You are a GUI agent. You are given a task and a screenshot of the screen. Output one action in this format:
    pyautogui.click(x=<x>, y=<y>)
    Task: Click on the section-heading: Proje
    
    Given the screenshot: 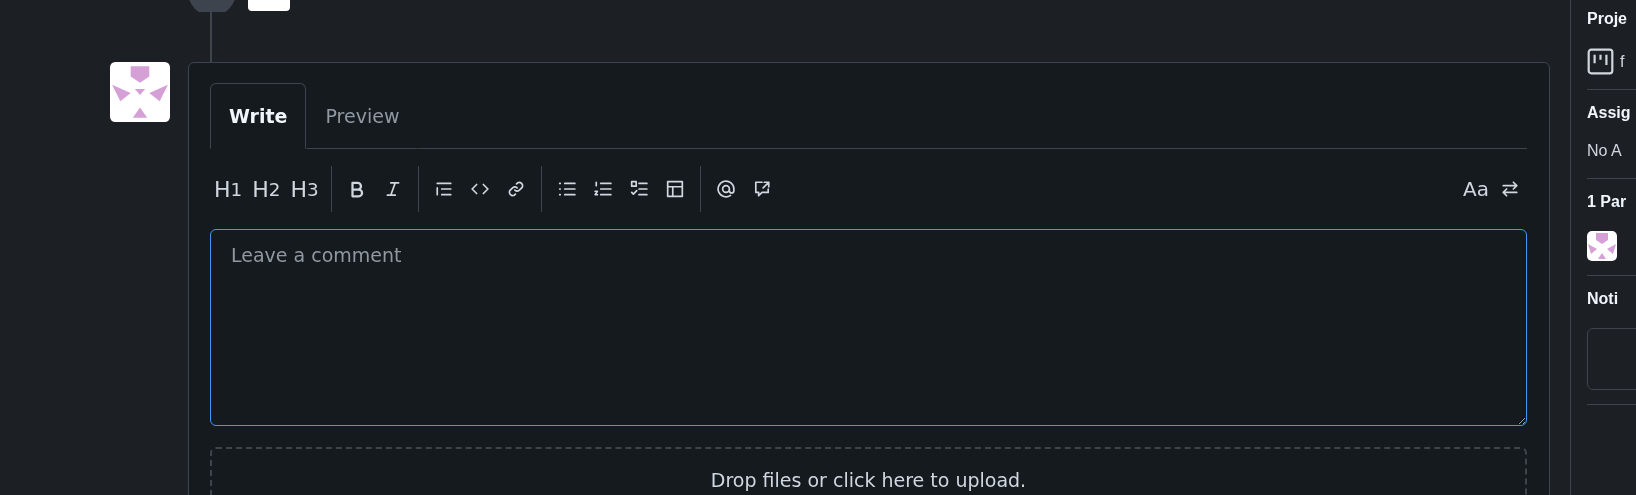 What is the action you would take?
    pyautogui.click(x=1607, y=19)
    